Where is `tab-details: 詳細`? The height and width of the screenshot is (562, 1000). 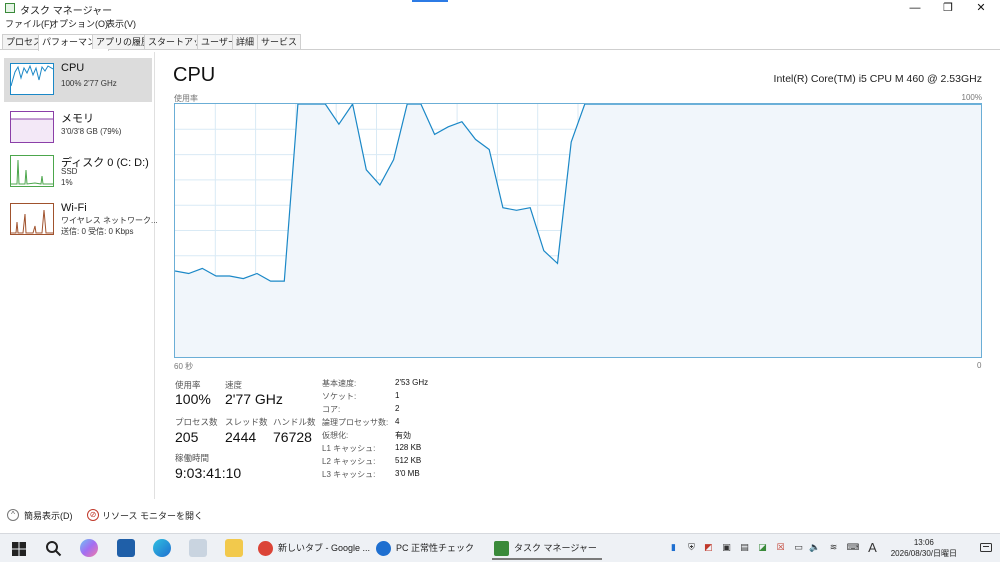 tab-details: 詳細 is located at coordinates (245, 41).